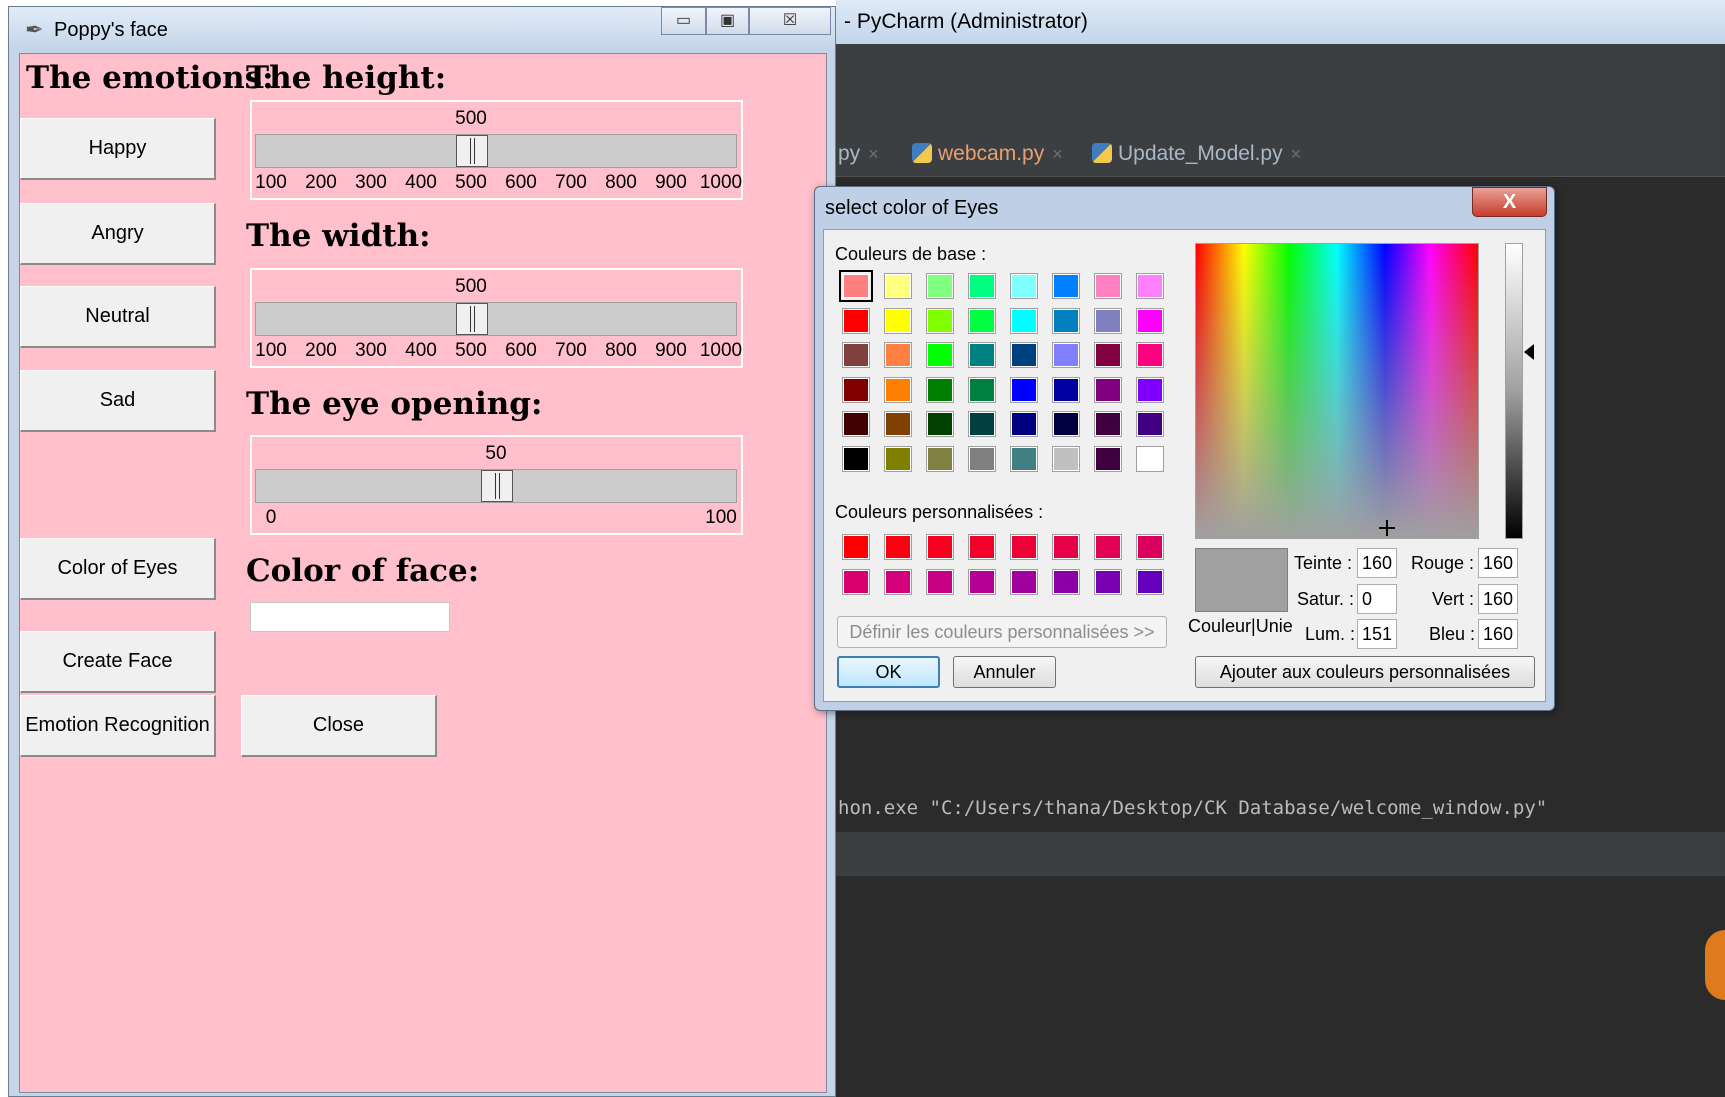  What do you see at coordinates (1280, 986) in the screenshot?
I see `pycharm-console` at bounding box center [1280, 986].